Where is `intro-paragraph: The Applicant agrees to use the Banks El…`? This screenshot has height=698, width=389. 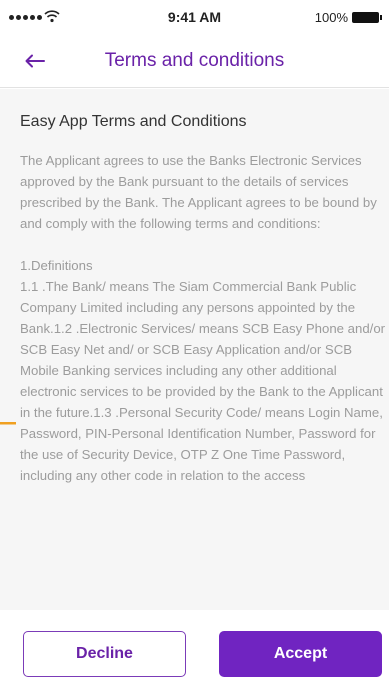 intro-paragraph: The Applicant agrees to use the Banks El… is located at coordinates (198, 192).